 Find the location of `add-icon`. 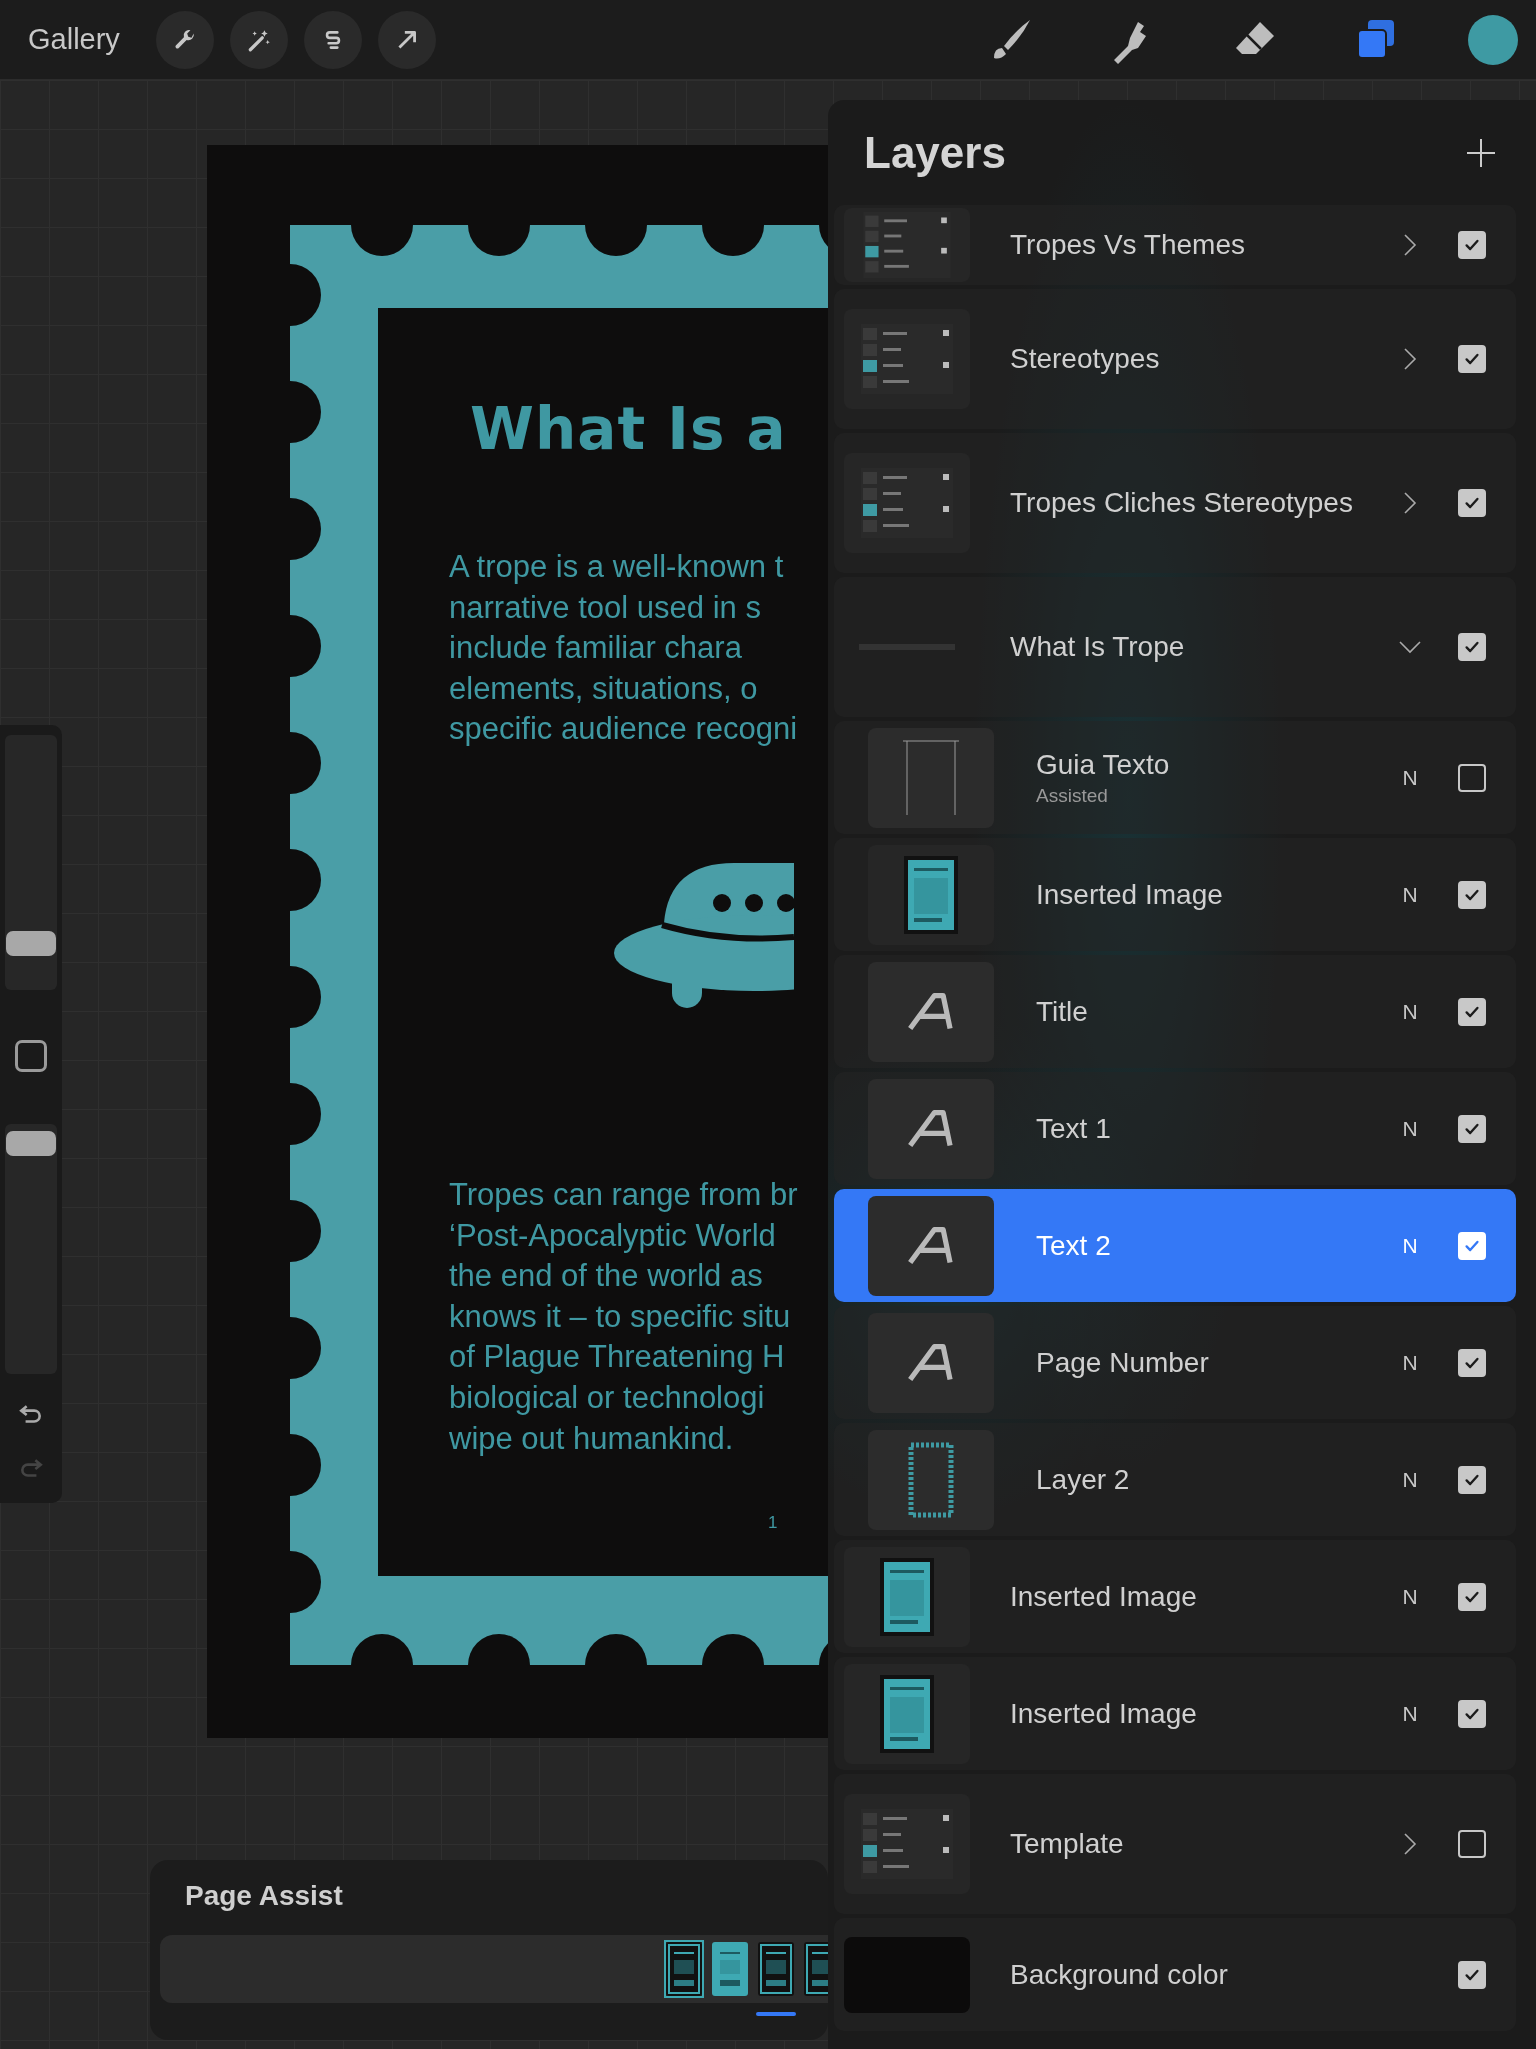

add-icon is located at coordinates (1481, 152).